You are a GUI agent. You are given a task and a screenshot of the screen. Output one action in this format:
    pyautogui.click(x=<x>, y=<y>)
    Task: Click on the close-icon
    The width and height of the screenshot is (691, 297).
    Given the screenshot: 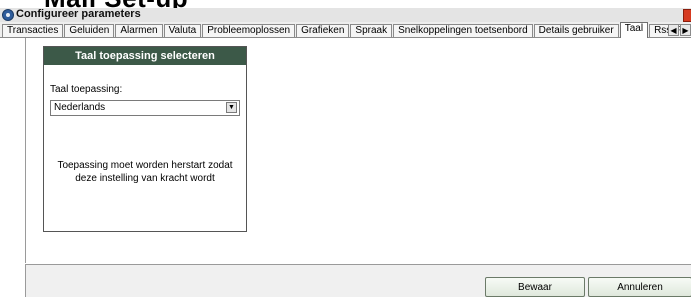 What is the action you would take?
    pyautogui.click(x=687, y=15)
    